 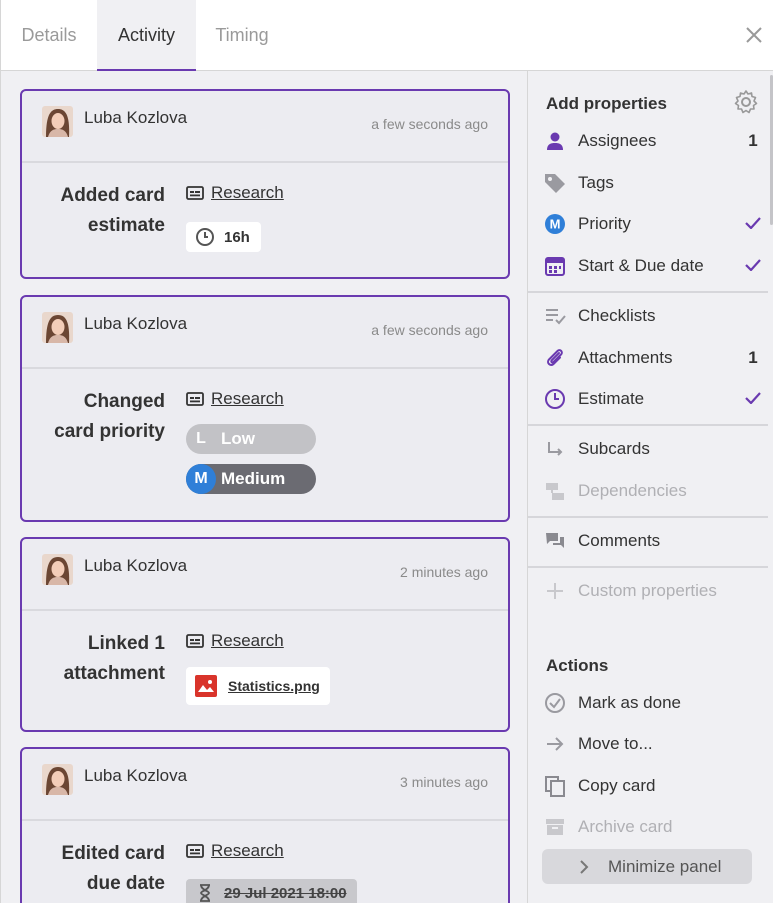 What do you see at coordinates (648, 224) in the screenshot?
I see `property-priority: M Priority` at bounding box center [648, 224].